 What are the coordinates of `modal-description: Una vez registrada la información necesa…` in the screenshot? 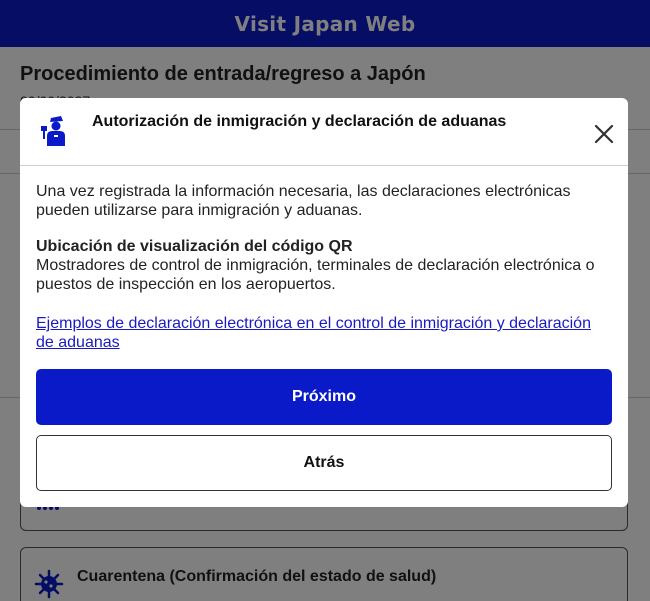 It's located at (303, 201).